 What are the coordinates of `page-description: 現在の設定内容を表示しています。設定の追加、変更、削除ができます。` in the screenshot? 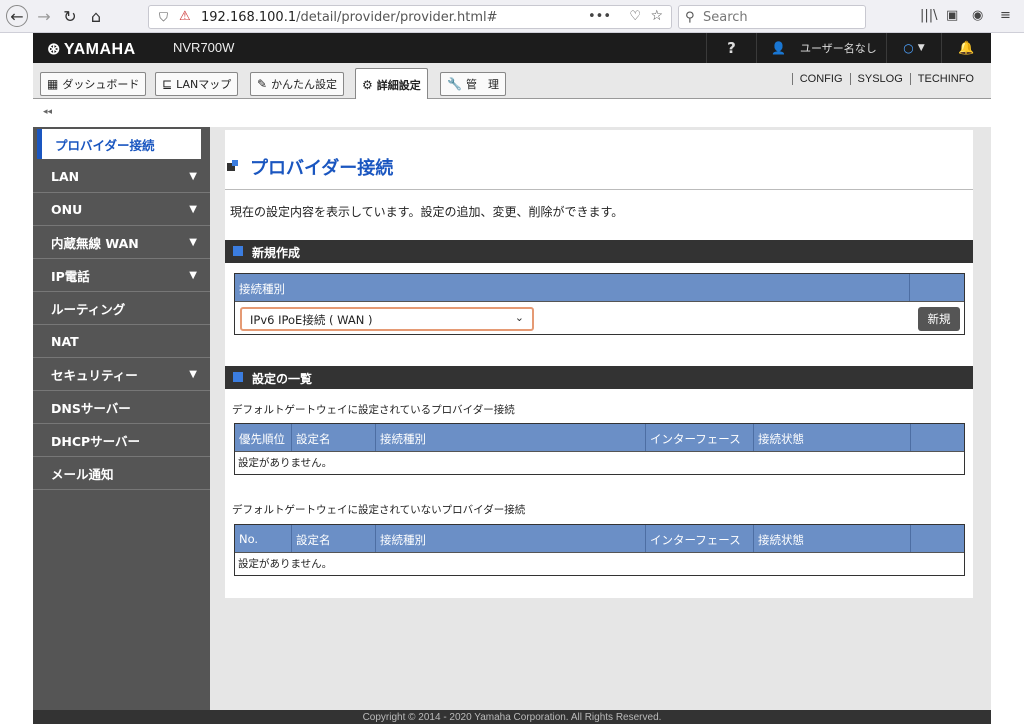 It's located at (427, 212).